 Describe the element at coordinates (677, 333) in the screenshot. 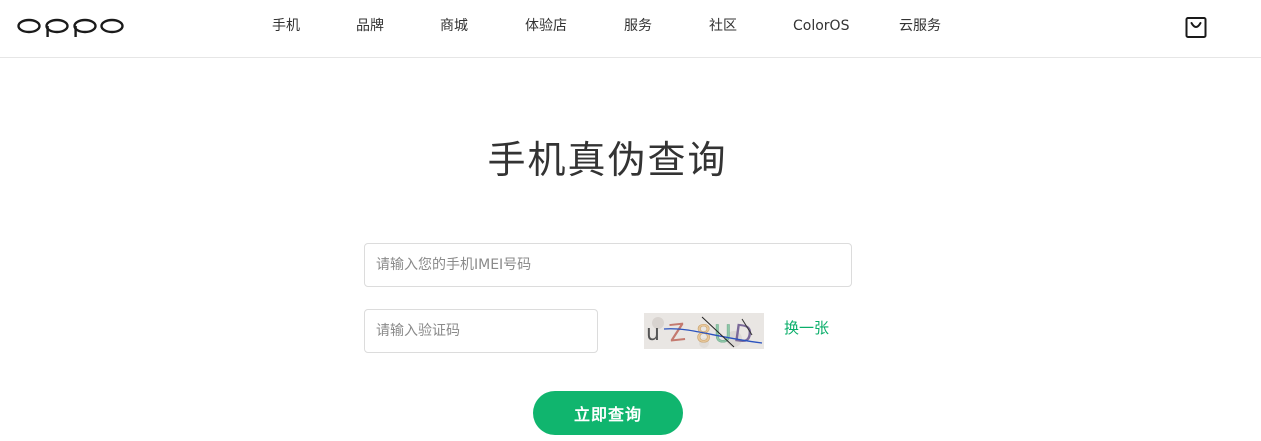

I see `captcha-char-z: Z` at that location.